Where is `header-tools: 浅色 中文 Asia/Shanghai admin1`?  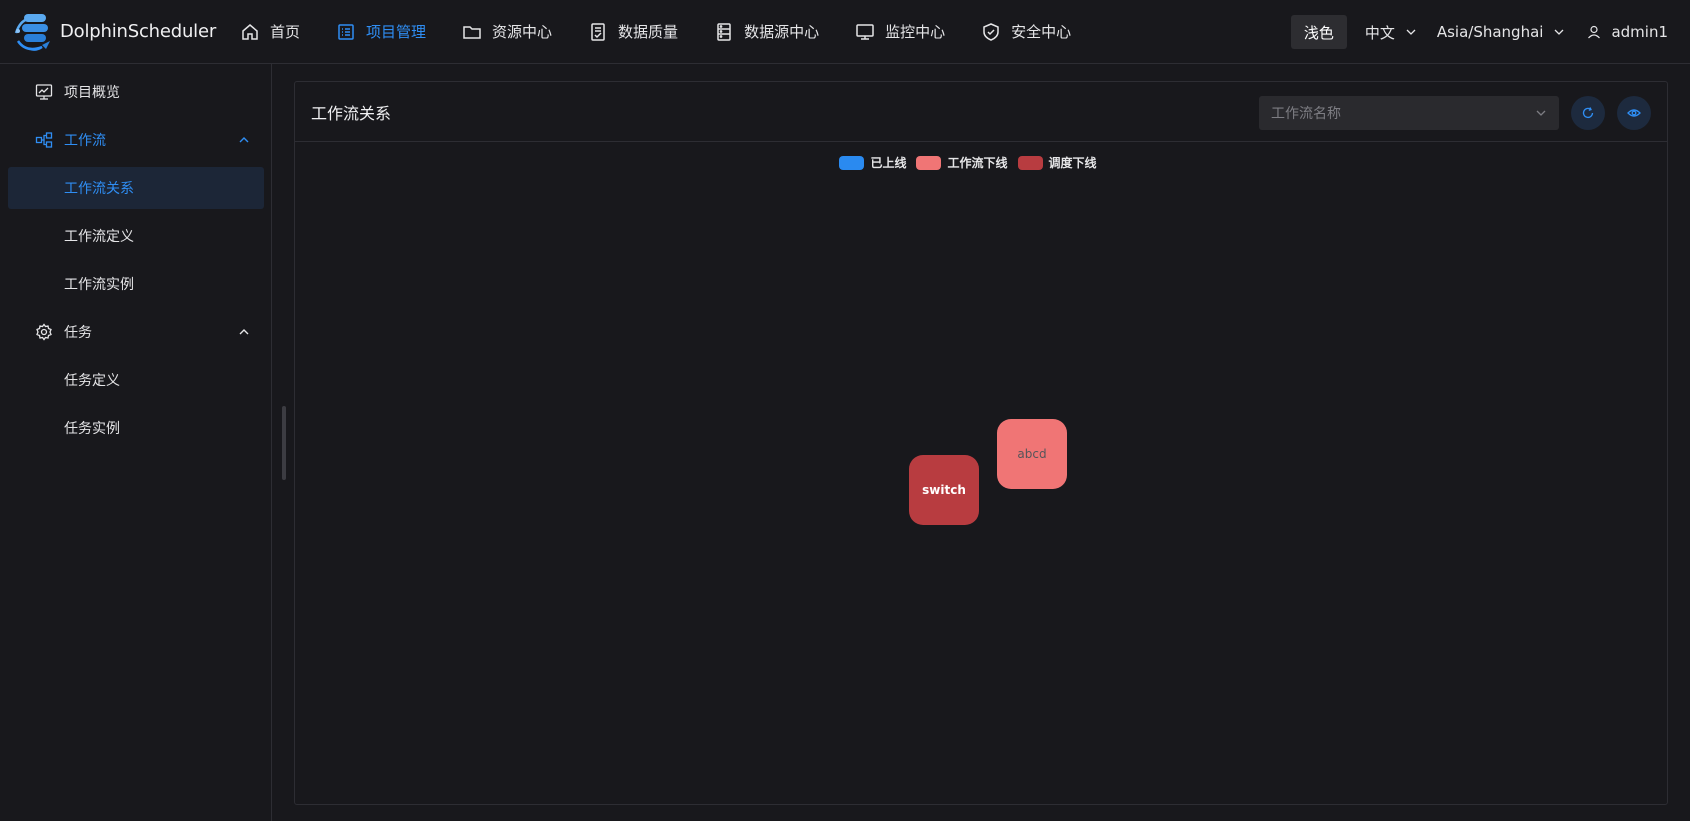
header-tools: 浅色 中文 Asia/Shanghai admin1 is located at coordinates (1490, 32).